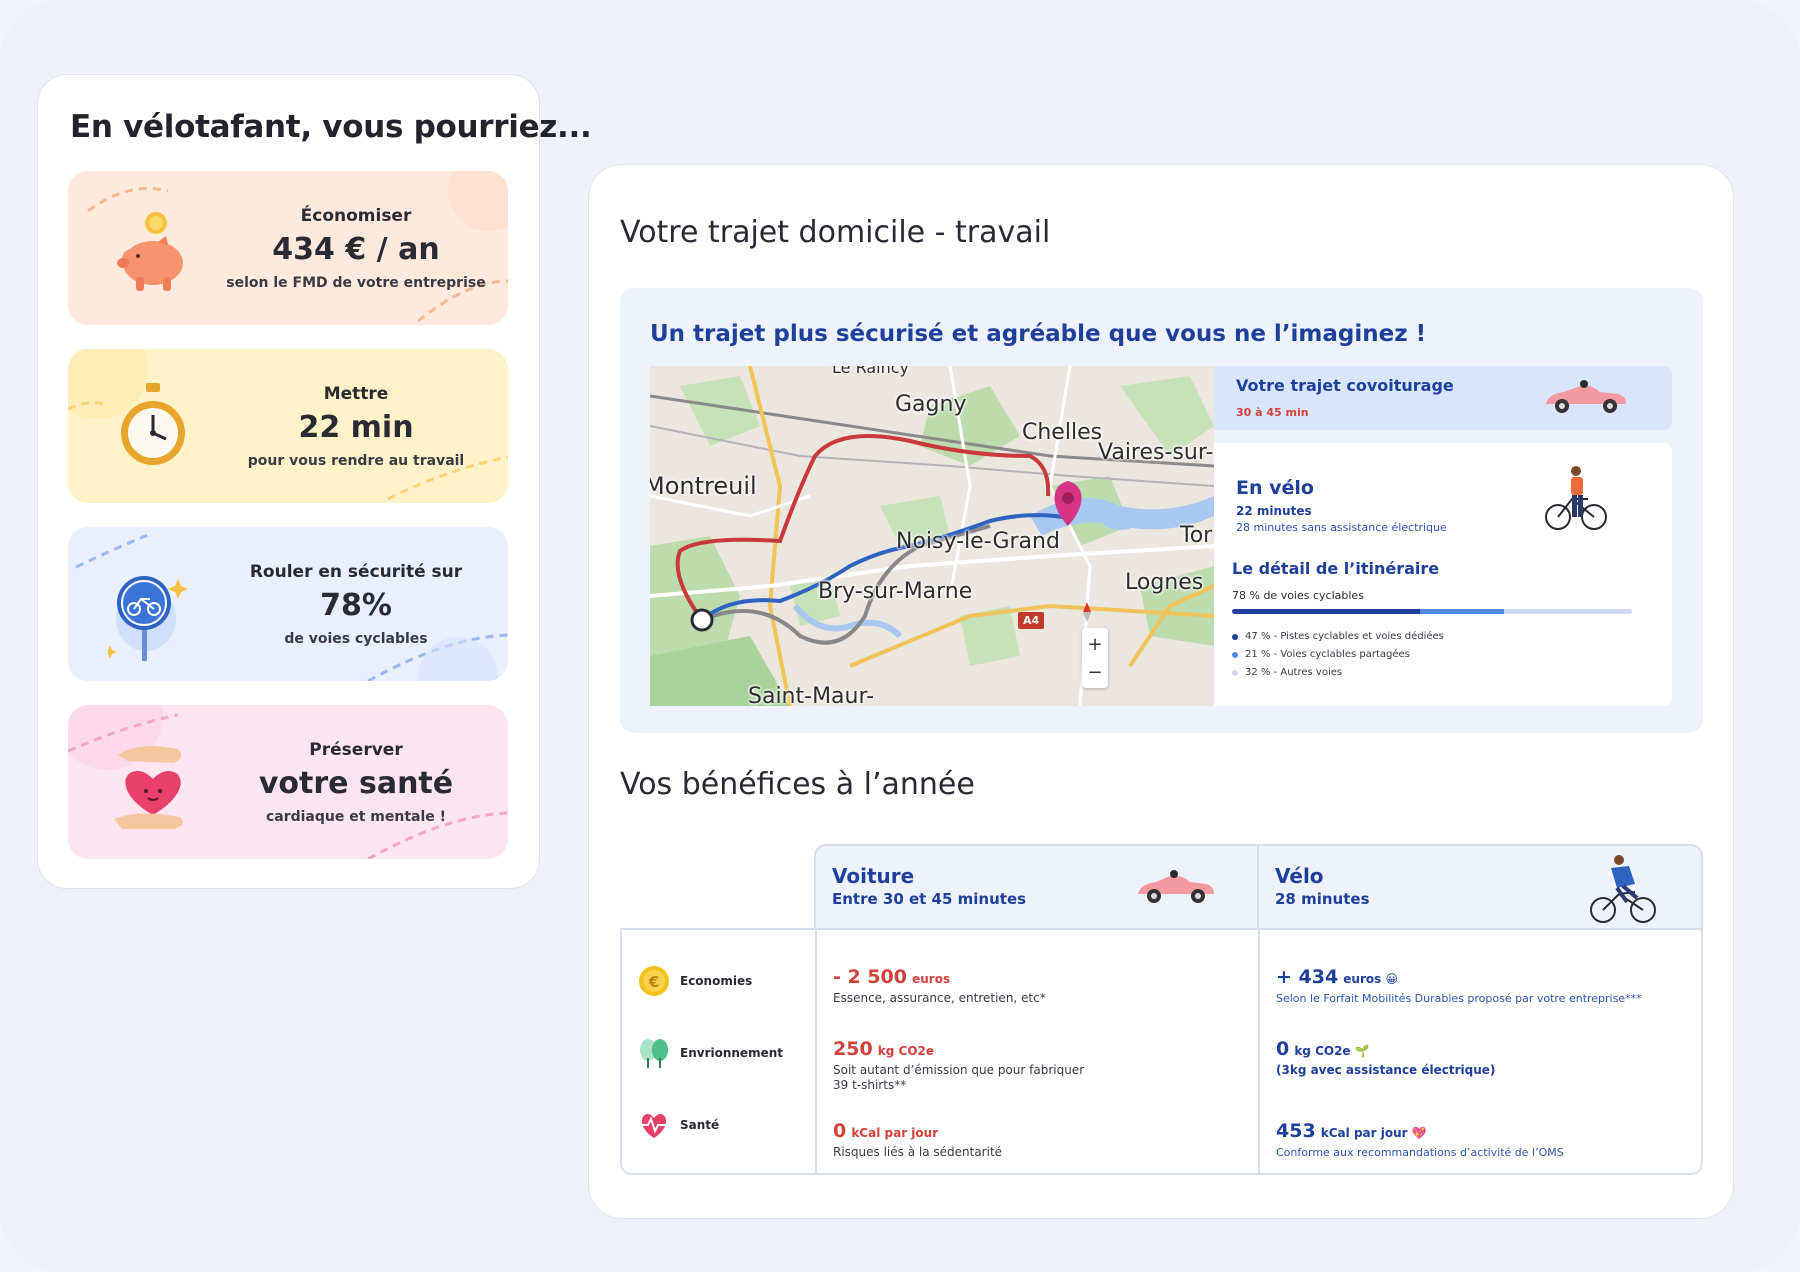 The width and height of the screenshot is (1800, 1272). What do you see at coordinates (1036, 887) in the screenshot?
I see `car-column-header: Voiture Entre 30 et 45 minutes` at bounding box center [1036, 887].